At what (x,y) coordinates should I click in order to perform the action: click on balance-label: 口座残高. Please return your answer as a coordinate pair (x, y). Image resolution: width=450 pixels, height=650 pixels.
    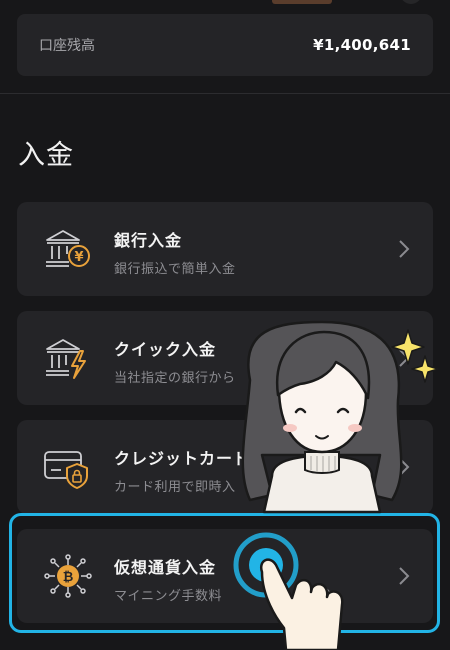
    Looking at the image, I should click on (67, 46).